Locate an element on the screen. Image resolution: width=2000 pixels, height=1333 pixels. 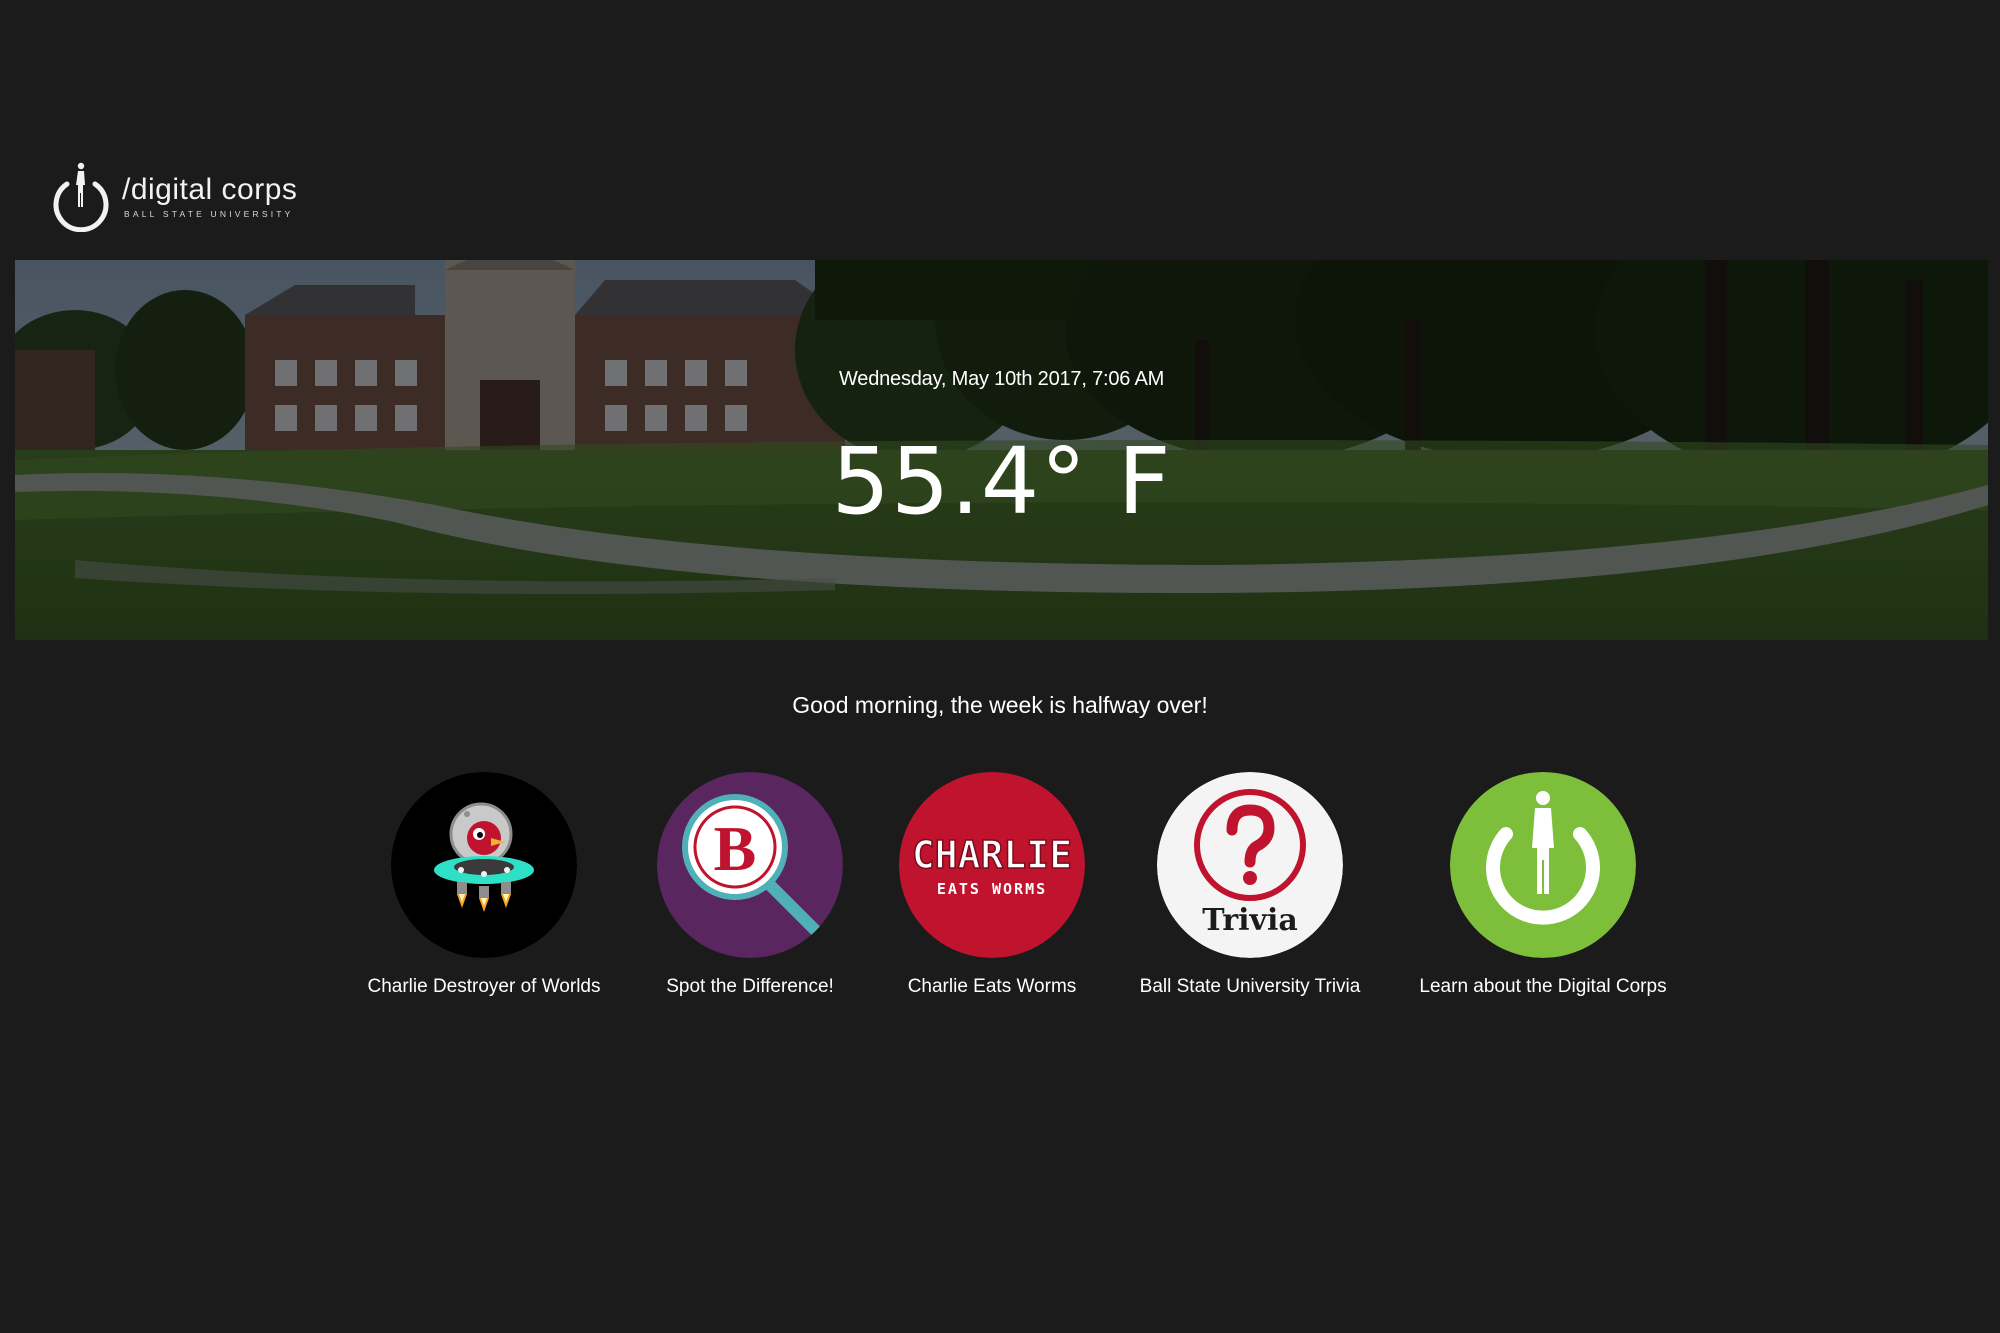
app-icon-charlie-eats-worms: CHARLIE EATS WORMS is located at coordinates (992, 865).